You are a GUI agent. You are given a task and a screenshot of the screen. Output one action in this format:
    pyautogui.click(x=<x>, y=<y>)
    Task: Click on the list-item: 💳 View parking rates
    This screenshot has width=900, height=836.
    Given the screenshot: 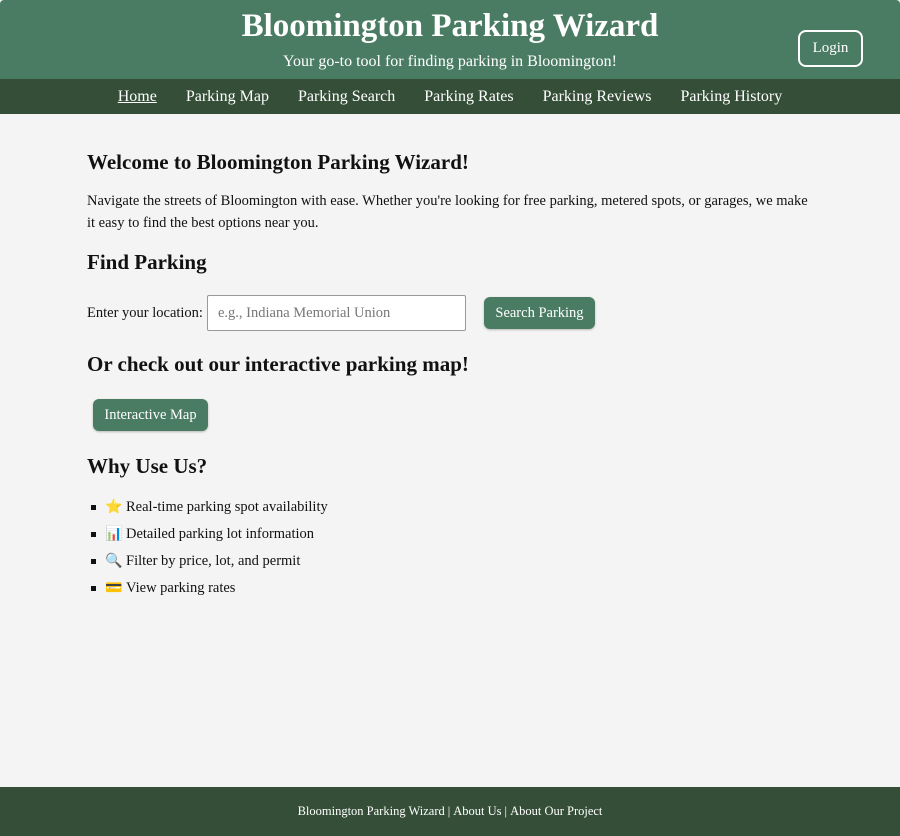 What is the action you would take?
    pyautogui.click(x=207, y=588)
    